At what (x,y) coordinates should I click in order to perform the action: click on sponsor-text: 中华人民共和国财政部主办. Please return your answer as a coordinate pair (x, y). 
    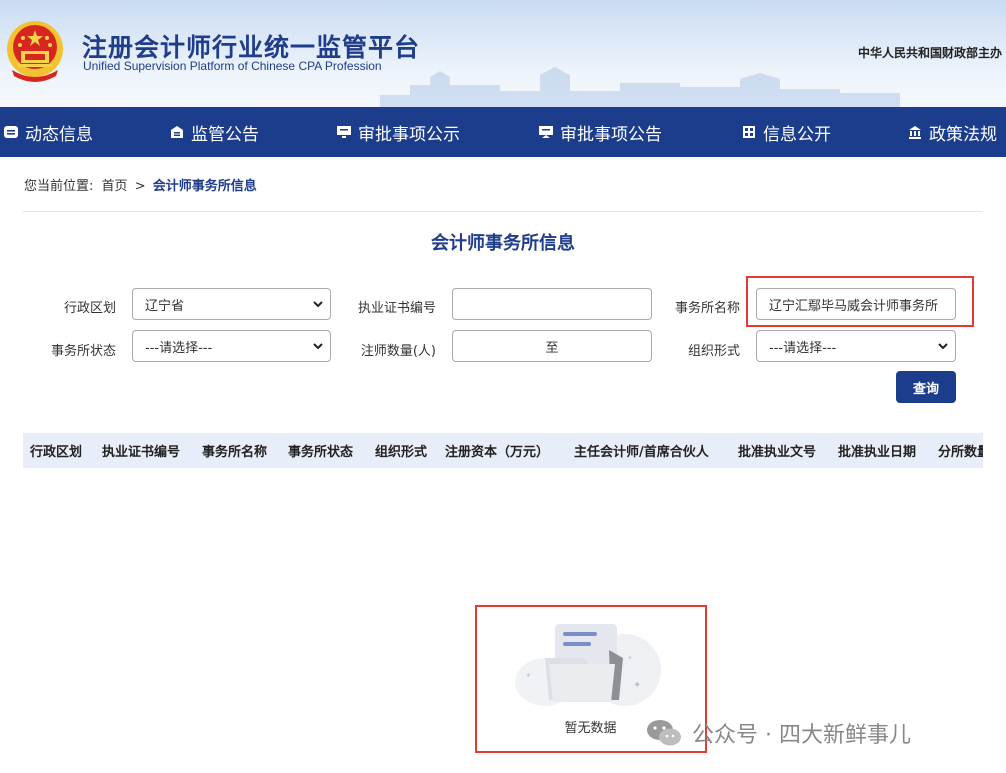
    Looking at the image, I should click on (929, 53).